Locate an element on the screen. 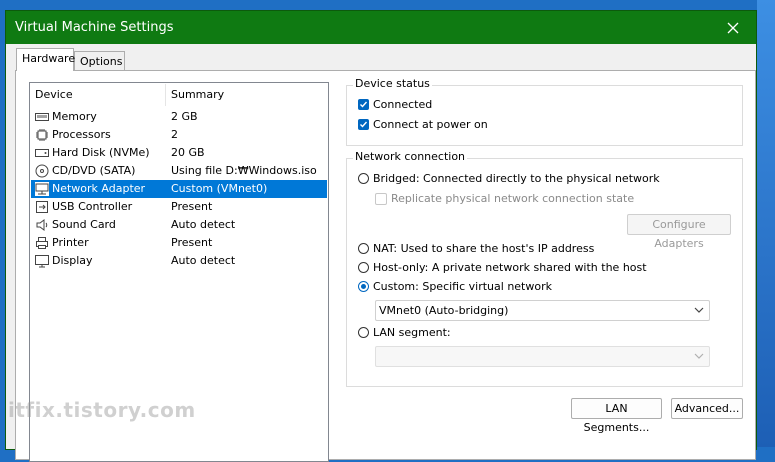 Image resolution: width=775 pixels, height=462 pixels. usb-icon is located at coordinates (42, 207).